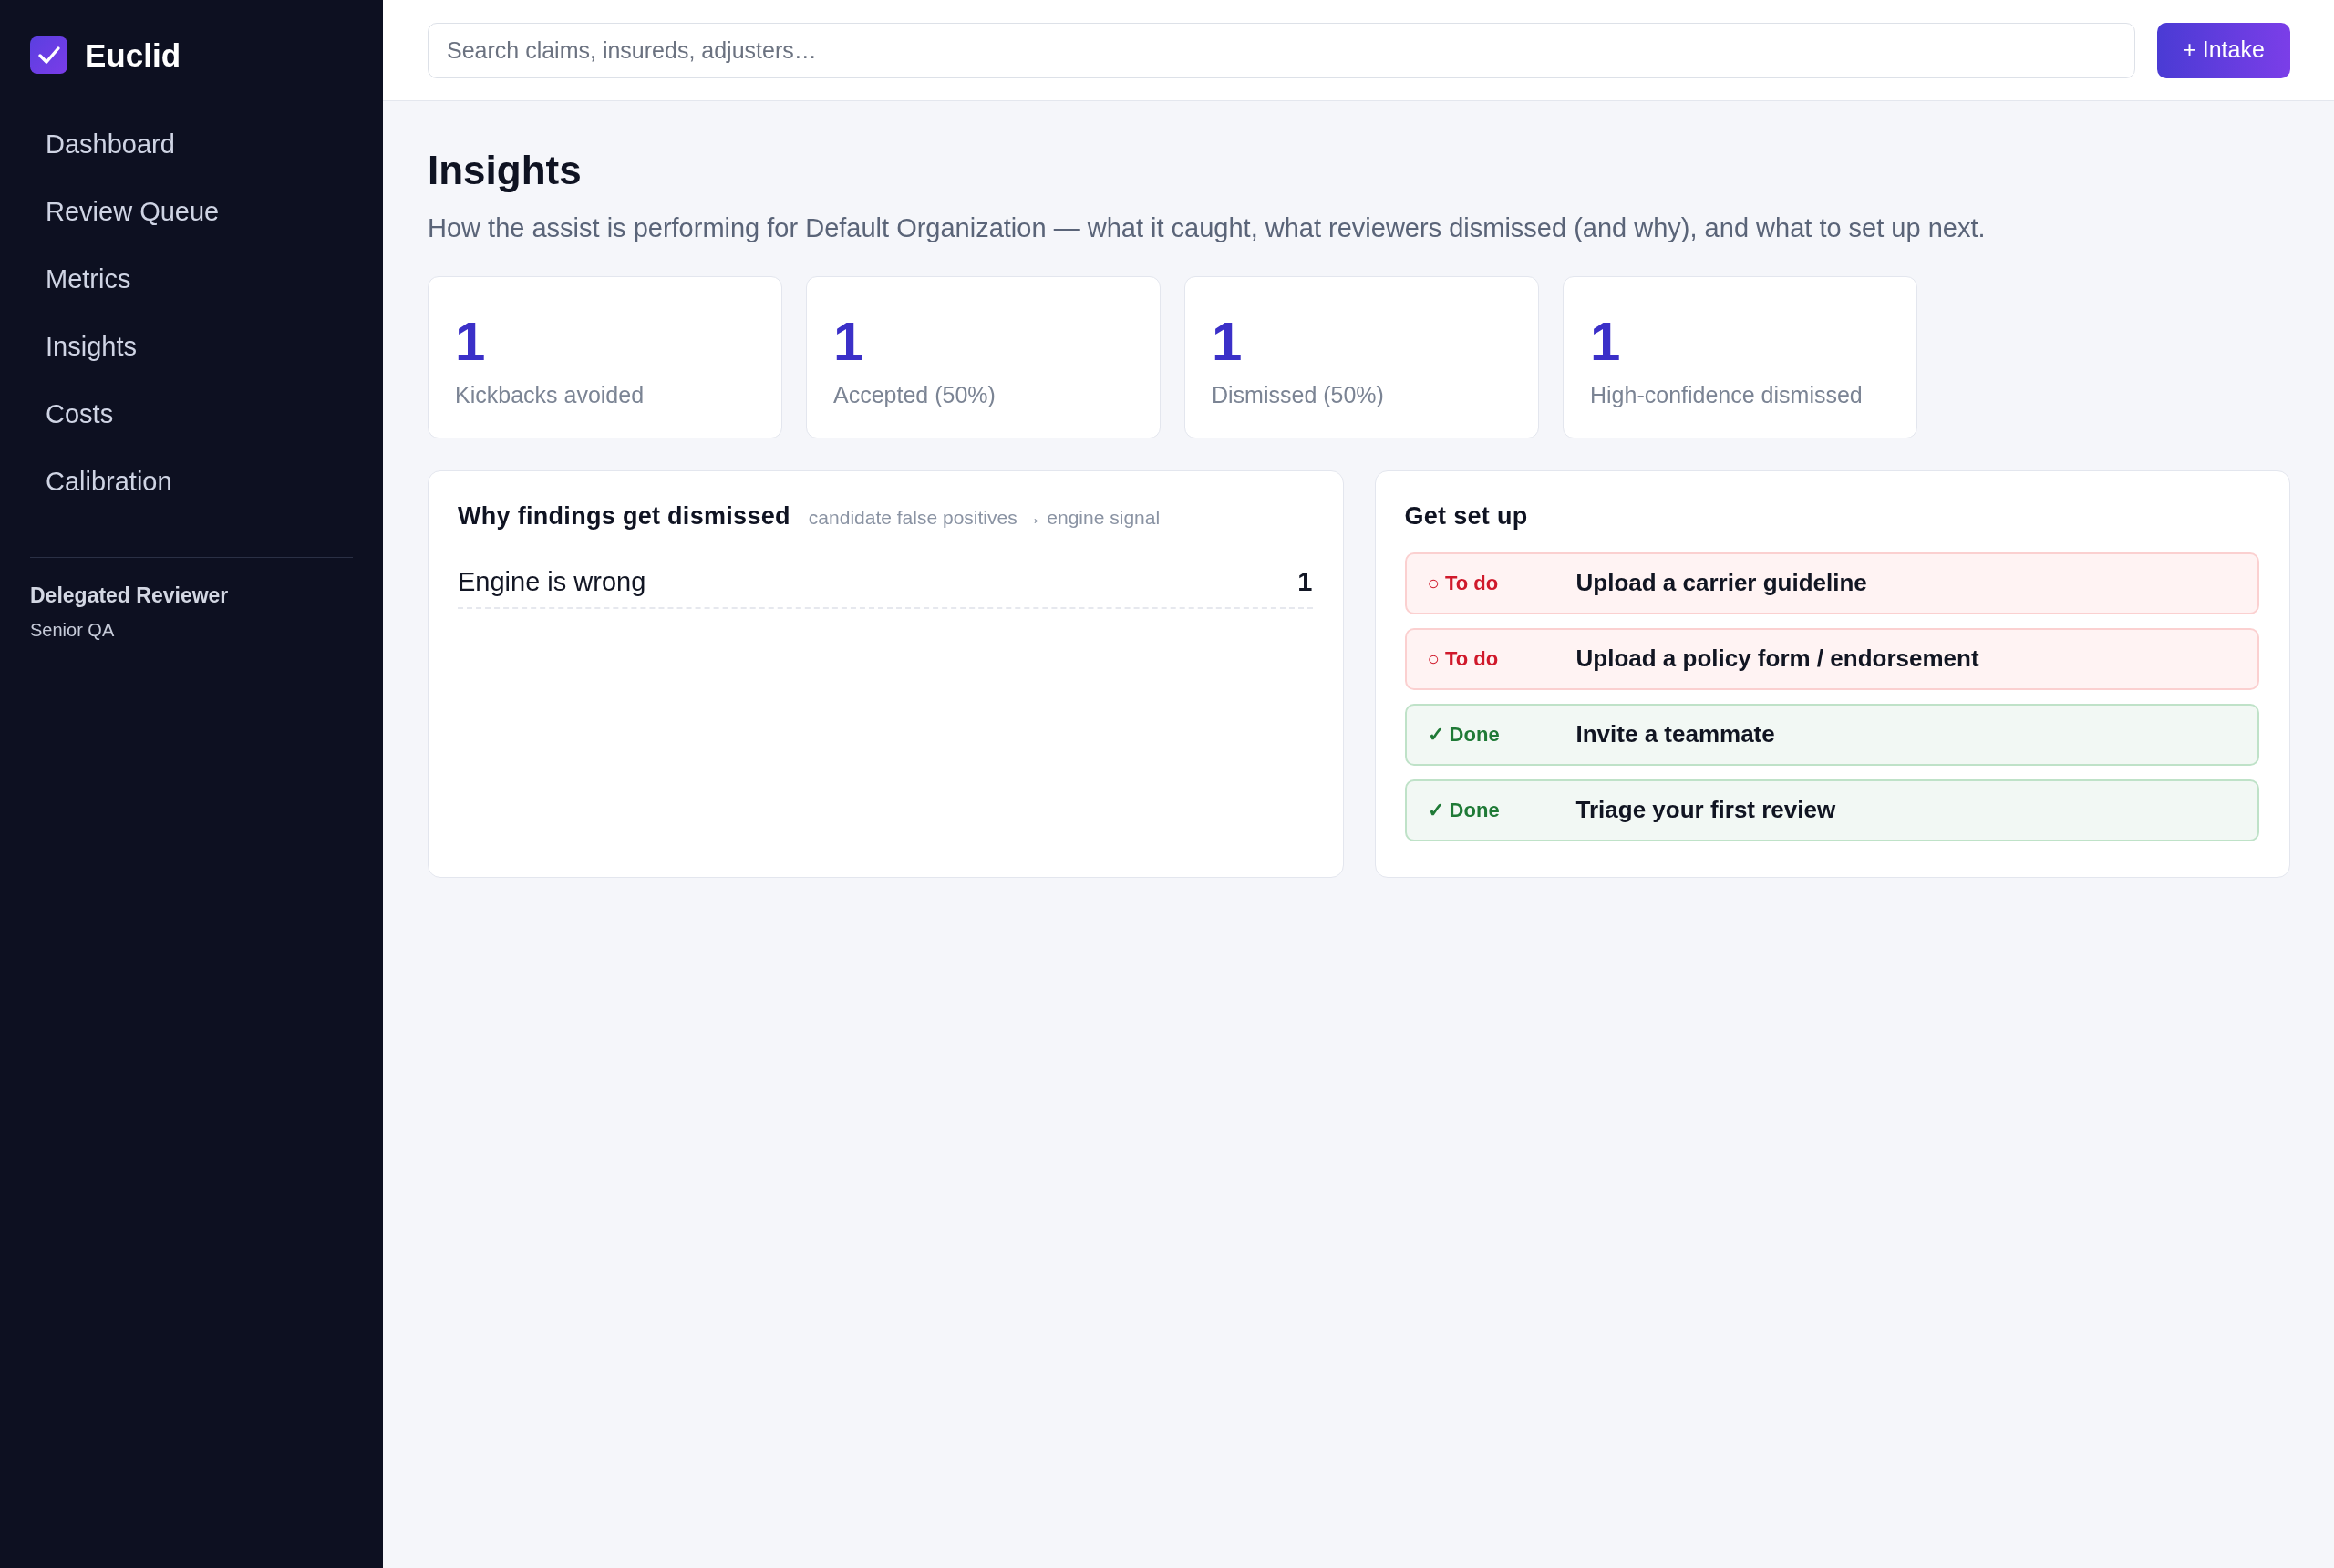  I want to click on page-title: Insights, so click(505, 170).